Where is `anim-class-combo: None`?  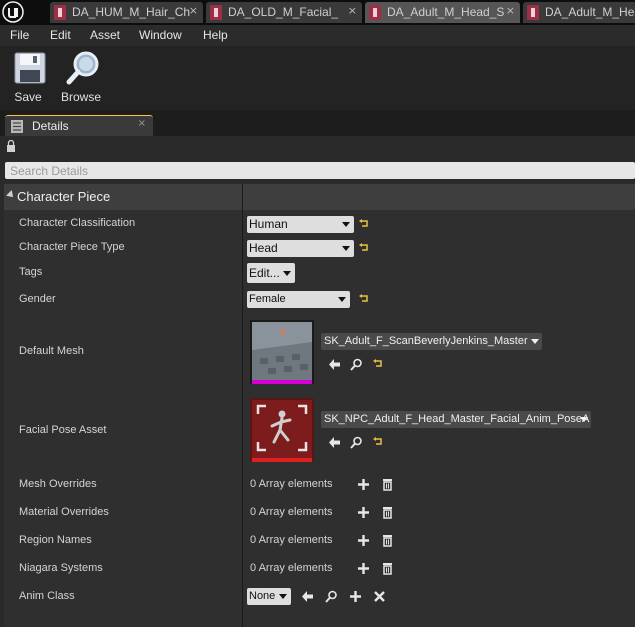
anim-class-combo: None is located at coordinates (269, 596).